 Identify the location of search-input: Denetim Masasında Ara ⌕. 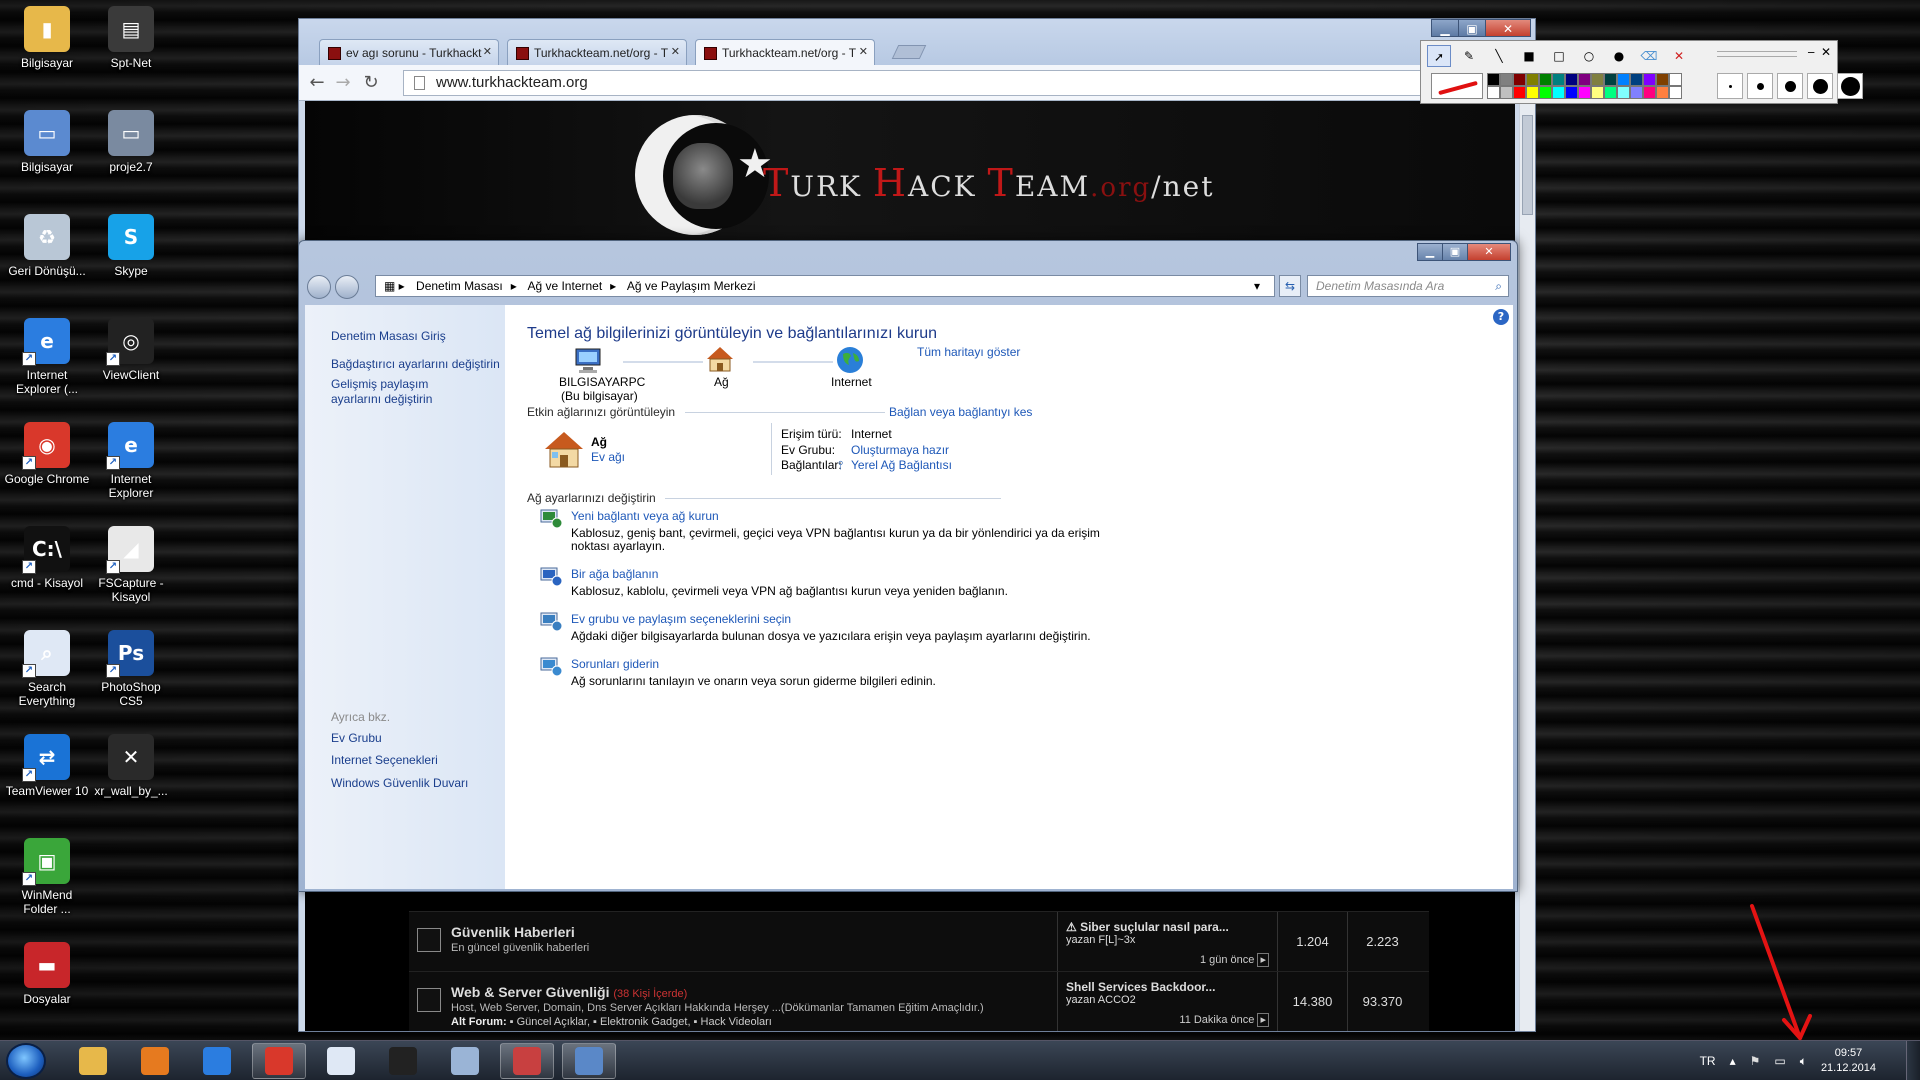
(1408, 286).